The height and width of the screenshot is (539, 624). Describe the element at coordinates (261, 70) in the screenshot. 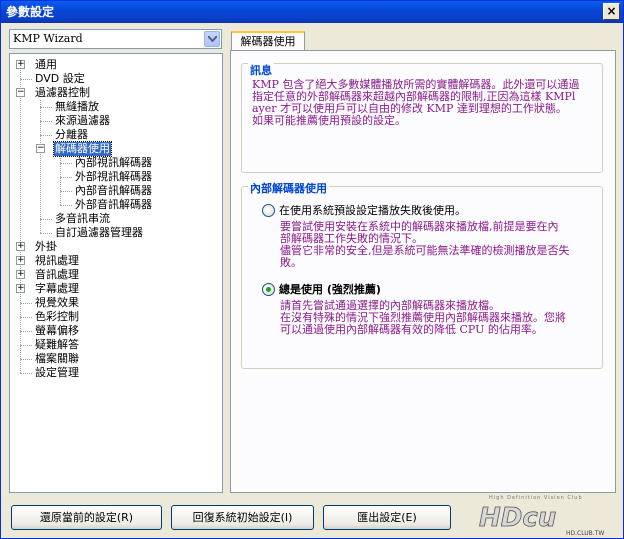

I see `info-title: 訊息` at that location.